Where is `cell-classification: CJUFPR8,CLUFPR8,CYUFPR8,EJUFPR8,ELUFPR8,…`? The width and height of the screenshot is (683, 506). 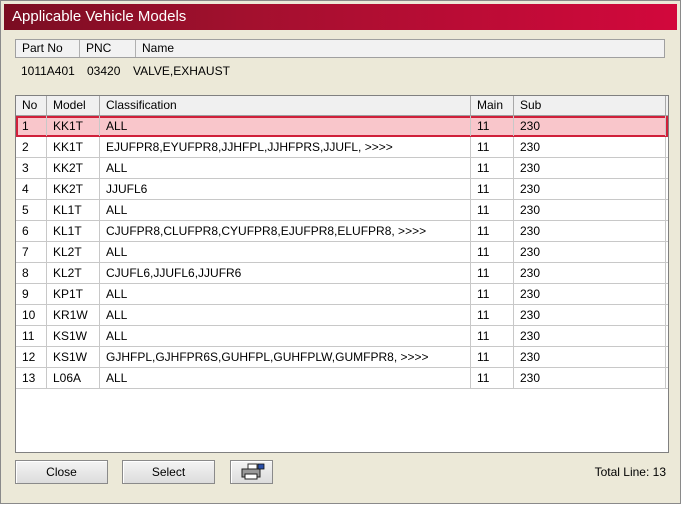 cell-classification: CJUFPR8,CLUFPR8,CYUFPR8,EJUFPR8,ELUFPR8,… is located at coordinates (285, 231).